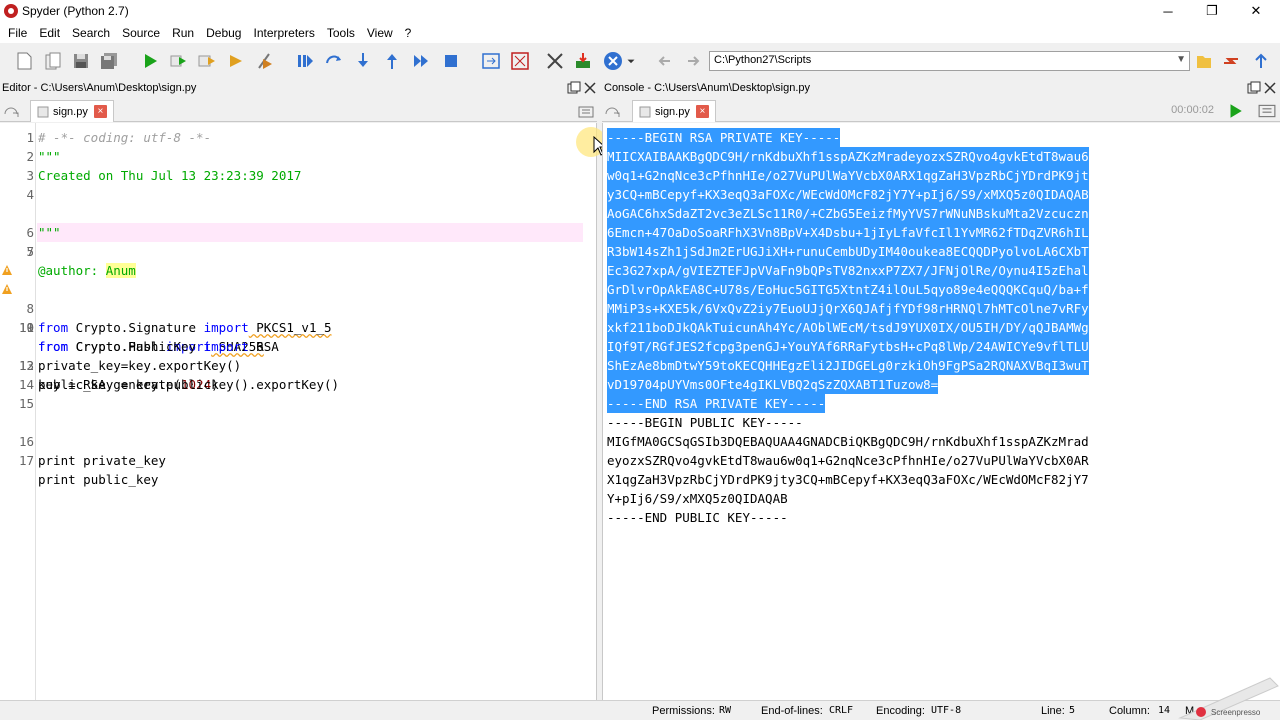 The width and height of the screenshot is (1280, 720). What do you see at coordinates (451, 61) in the screenshot?
I see `stop-debug-icon` at bounding box center [451, 61].